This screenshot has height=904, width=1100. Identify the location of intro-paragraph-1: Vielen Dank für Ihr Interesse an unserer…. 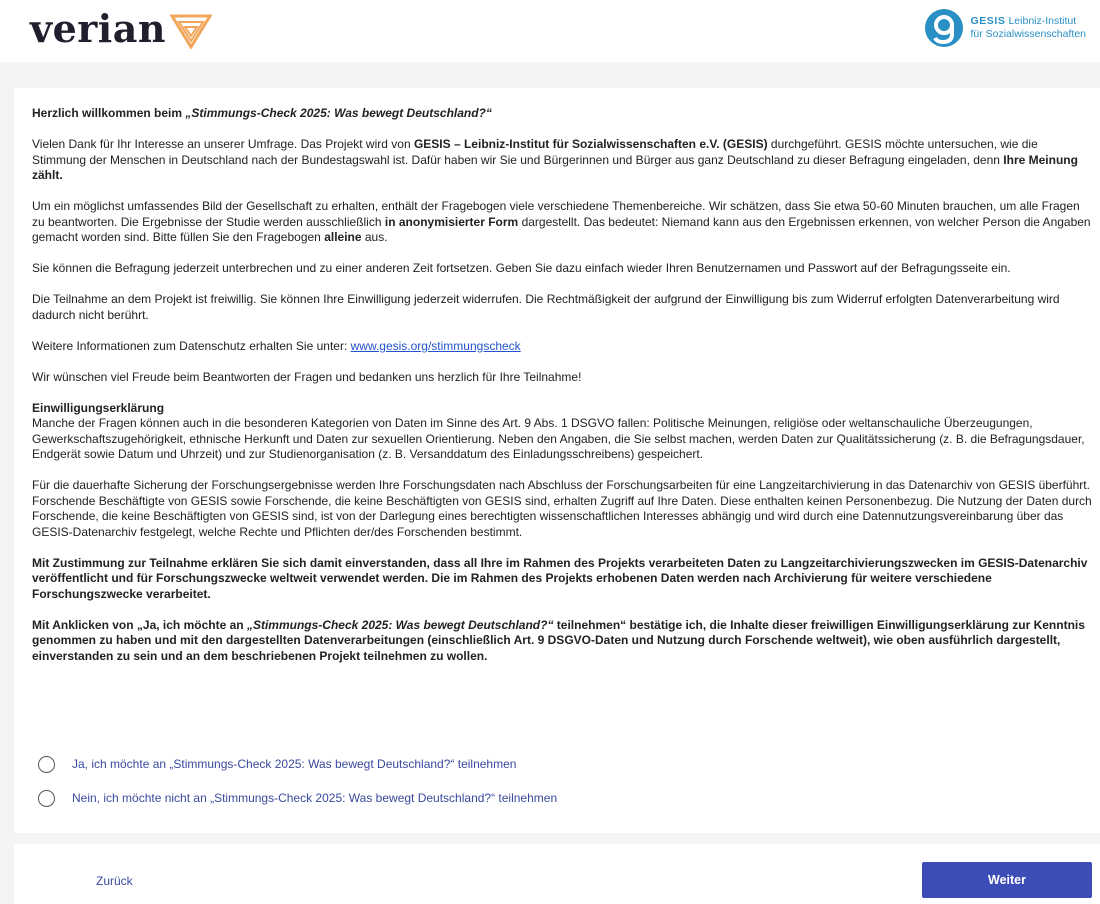
(562, 160).